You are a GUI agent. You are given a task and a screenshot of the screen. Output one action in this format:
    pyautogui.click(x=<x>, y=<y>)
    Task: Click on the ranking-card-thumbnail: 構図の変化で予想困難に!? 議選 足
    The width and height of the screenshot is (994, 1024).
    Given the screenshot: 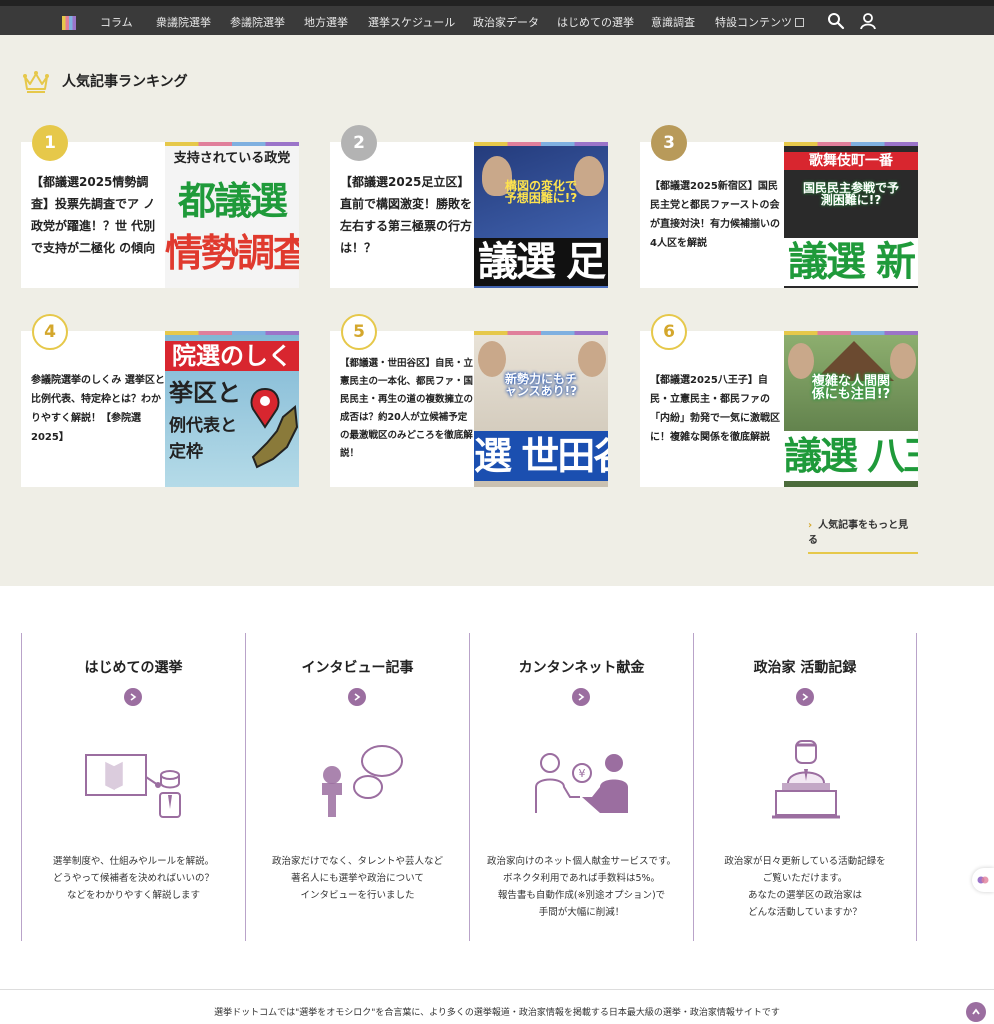 What is the action you would take?
    pyautogui.click(x=541, y=215)
    